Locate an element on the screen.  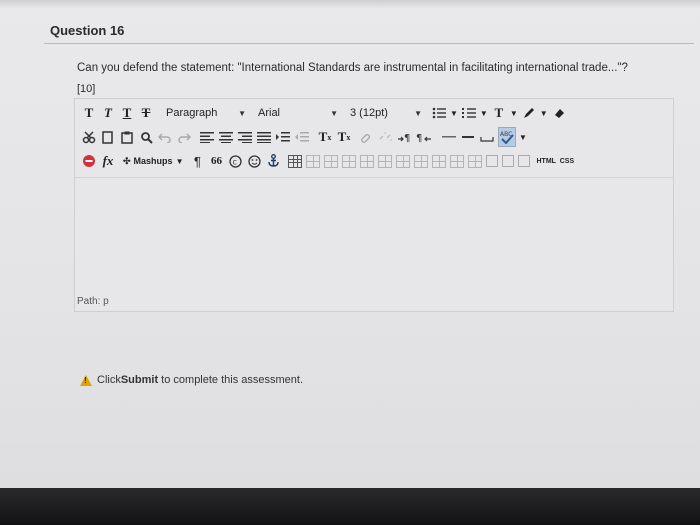
link-icon is located at coordinates (365, 138).